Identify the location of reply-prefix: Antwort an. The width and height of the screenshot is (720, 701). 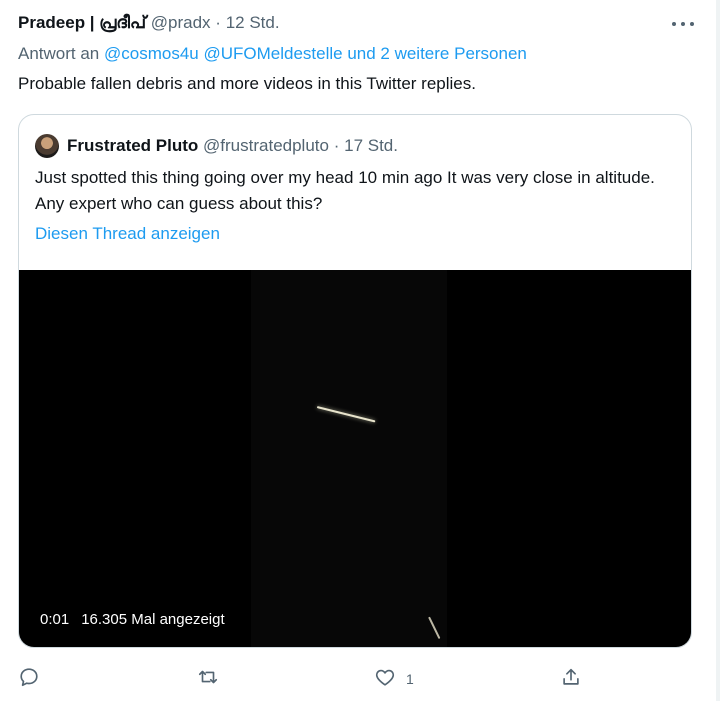
(59, 53).